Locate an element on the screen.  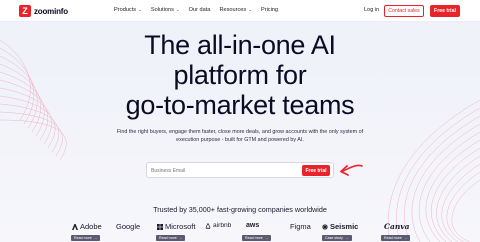
headline-line: The all-in-one AI is located at coordinates (240, 45).